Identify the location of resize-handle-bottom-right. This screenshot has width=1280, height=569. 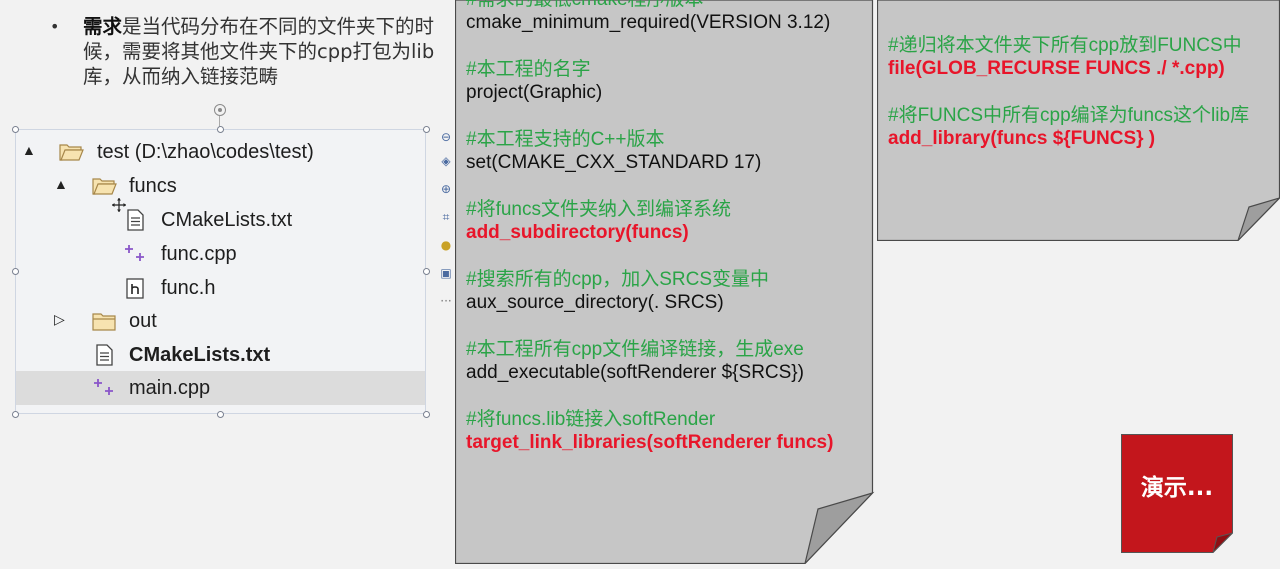
(426, 414).